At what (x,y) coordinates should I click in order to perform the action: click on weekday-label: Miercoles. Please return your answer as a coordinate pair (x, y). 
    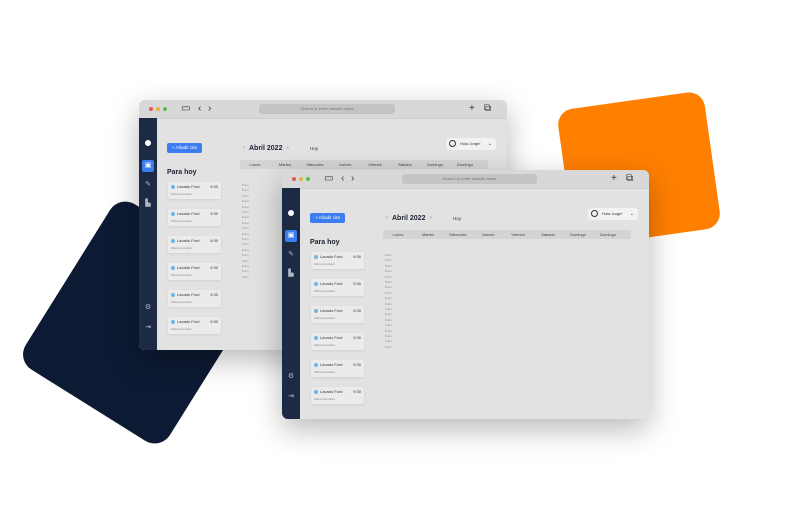
    Looking at the image, I should click on (458, 234).